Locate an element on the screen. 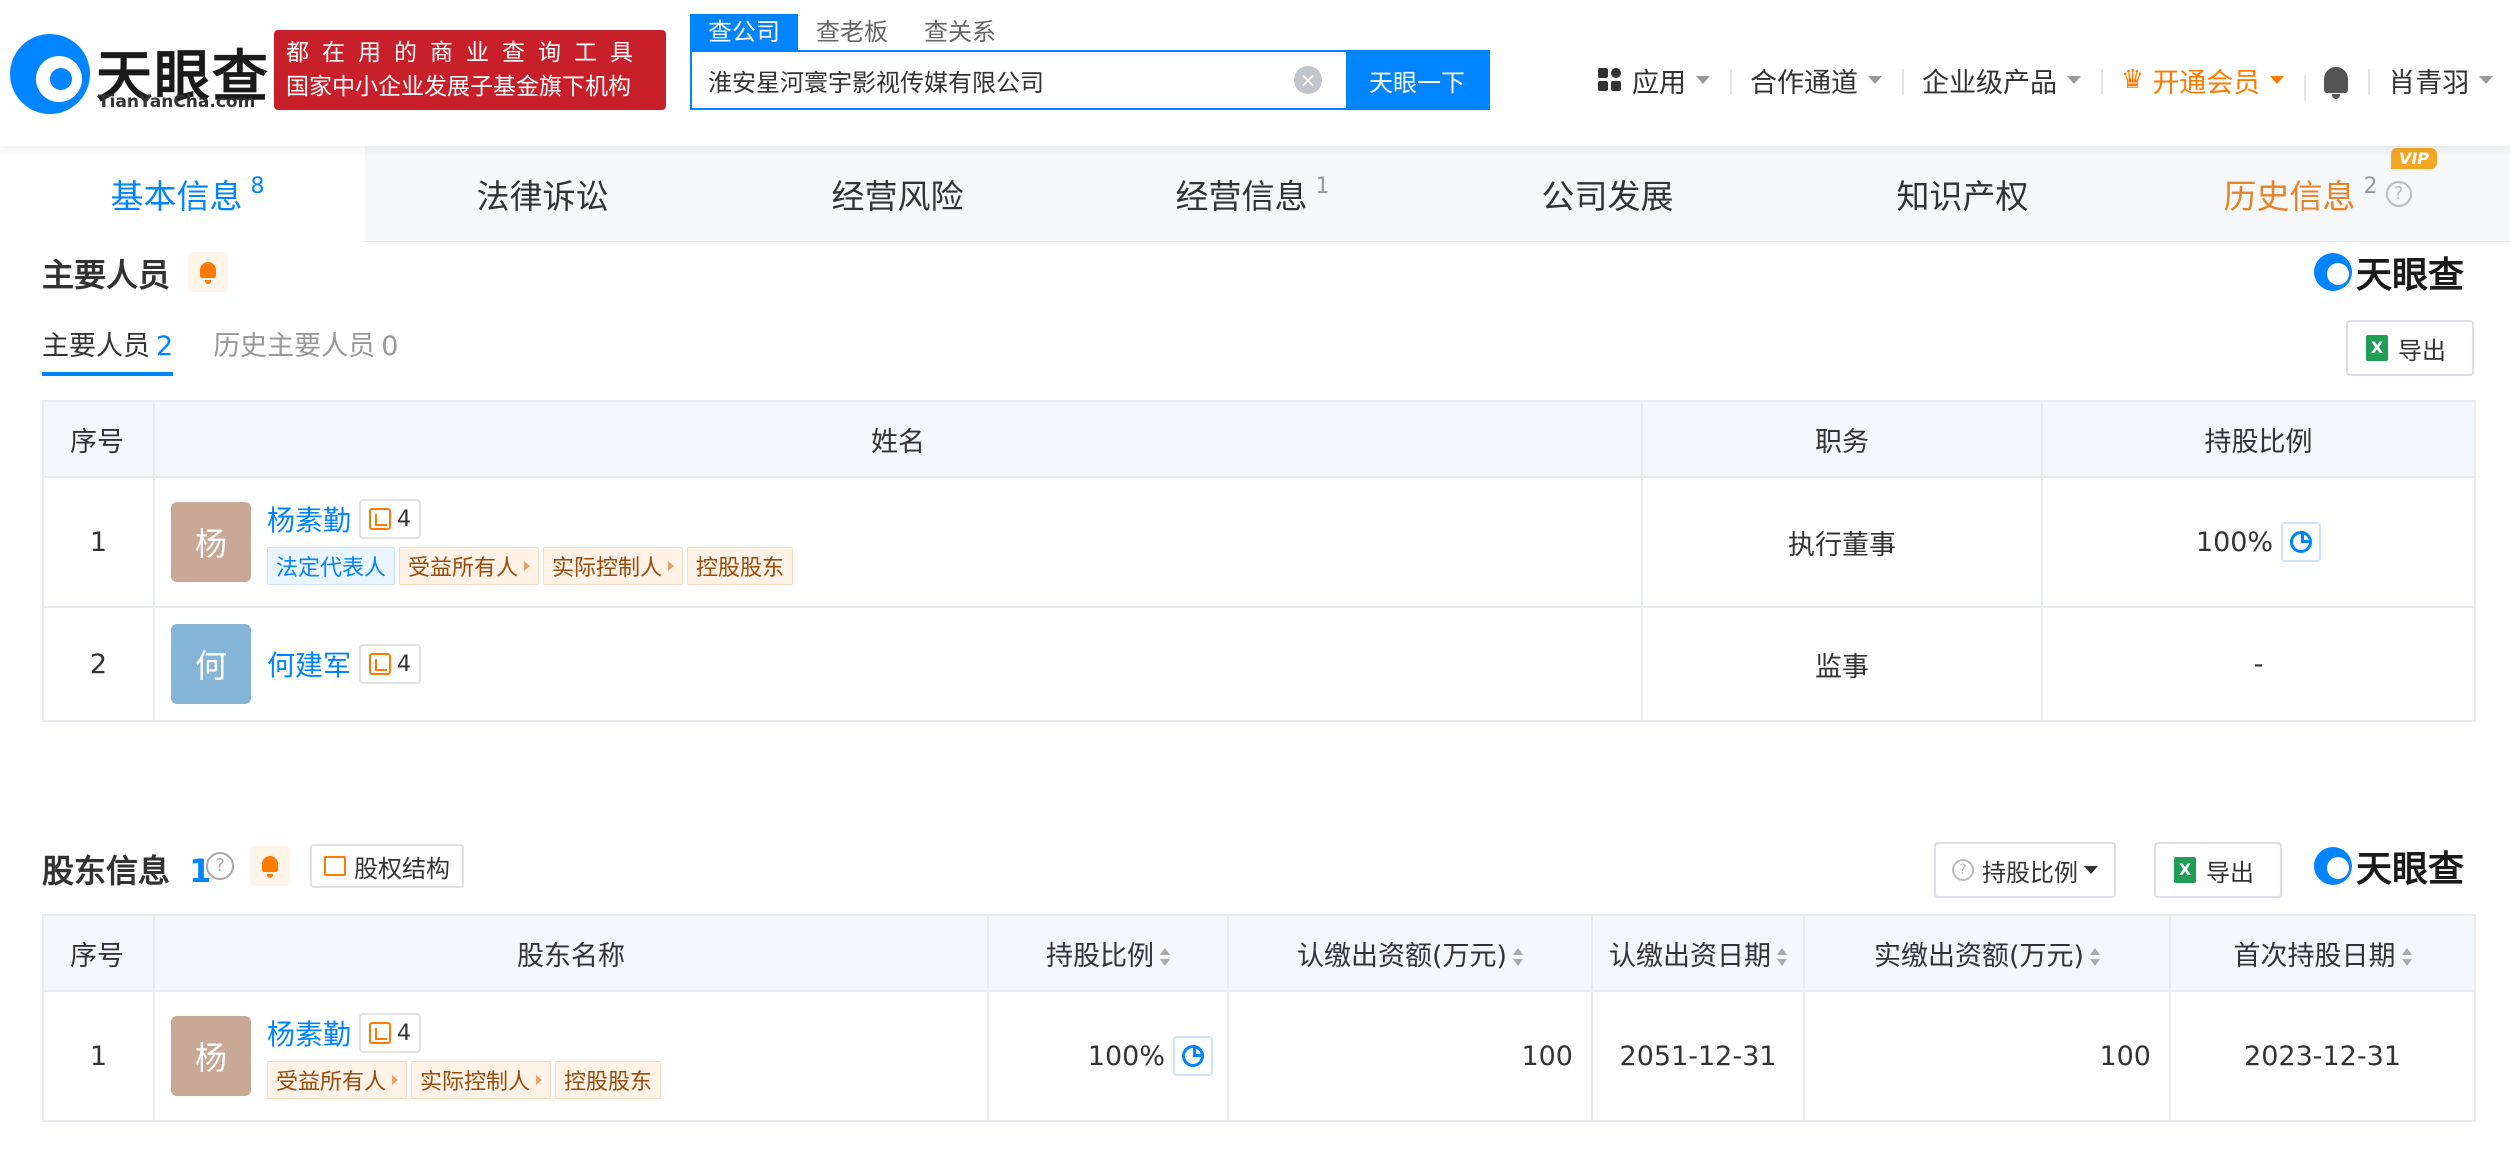 The image size is (2510, 1176). relation-graph-icon is located at coordinates (380, 1033).